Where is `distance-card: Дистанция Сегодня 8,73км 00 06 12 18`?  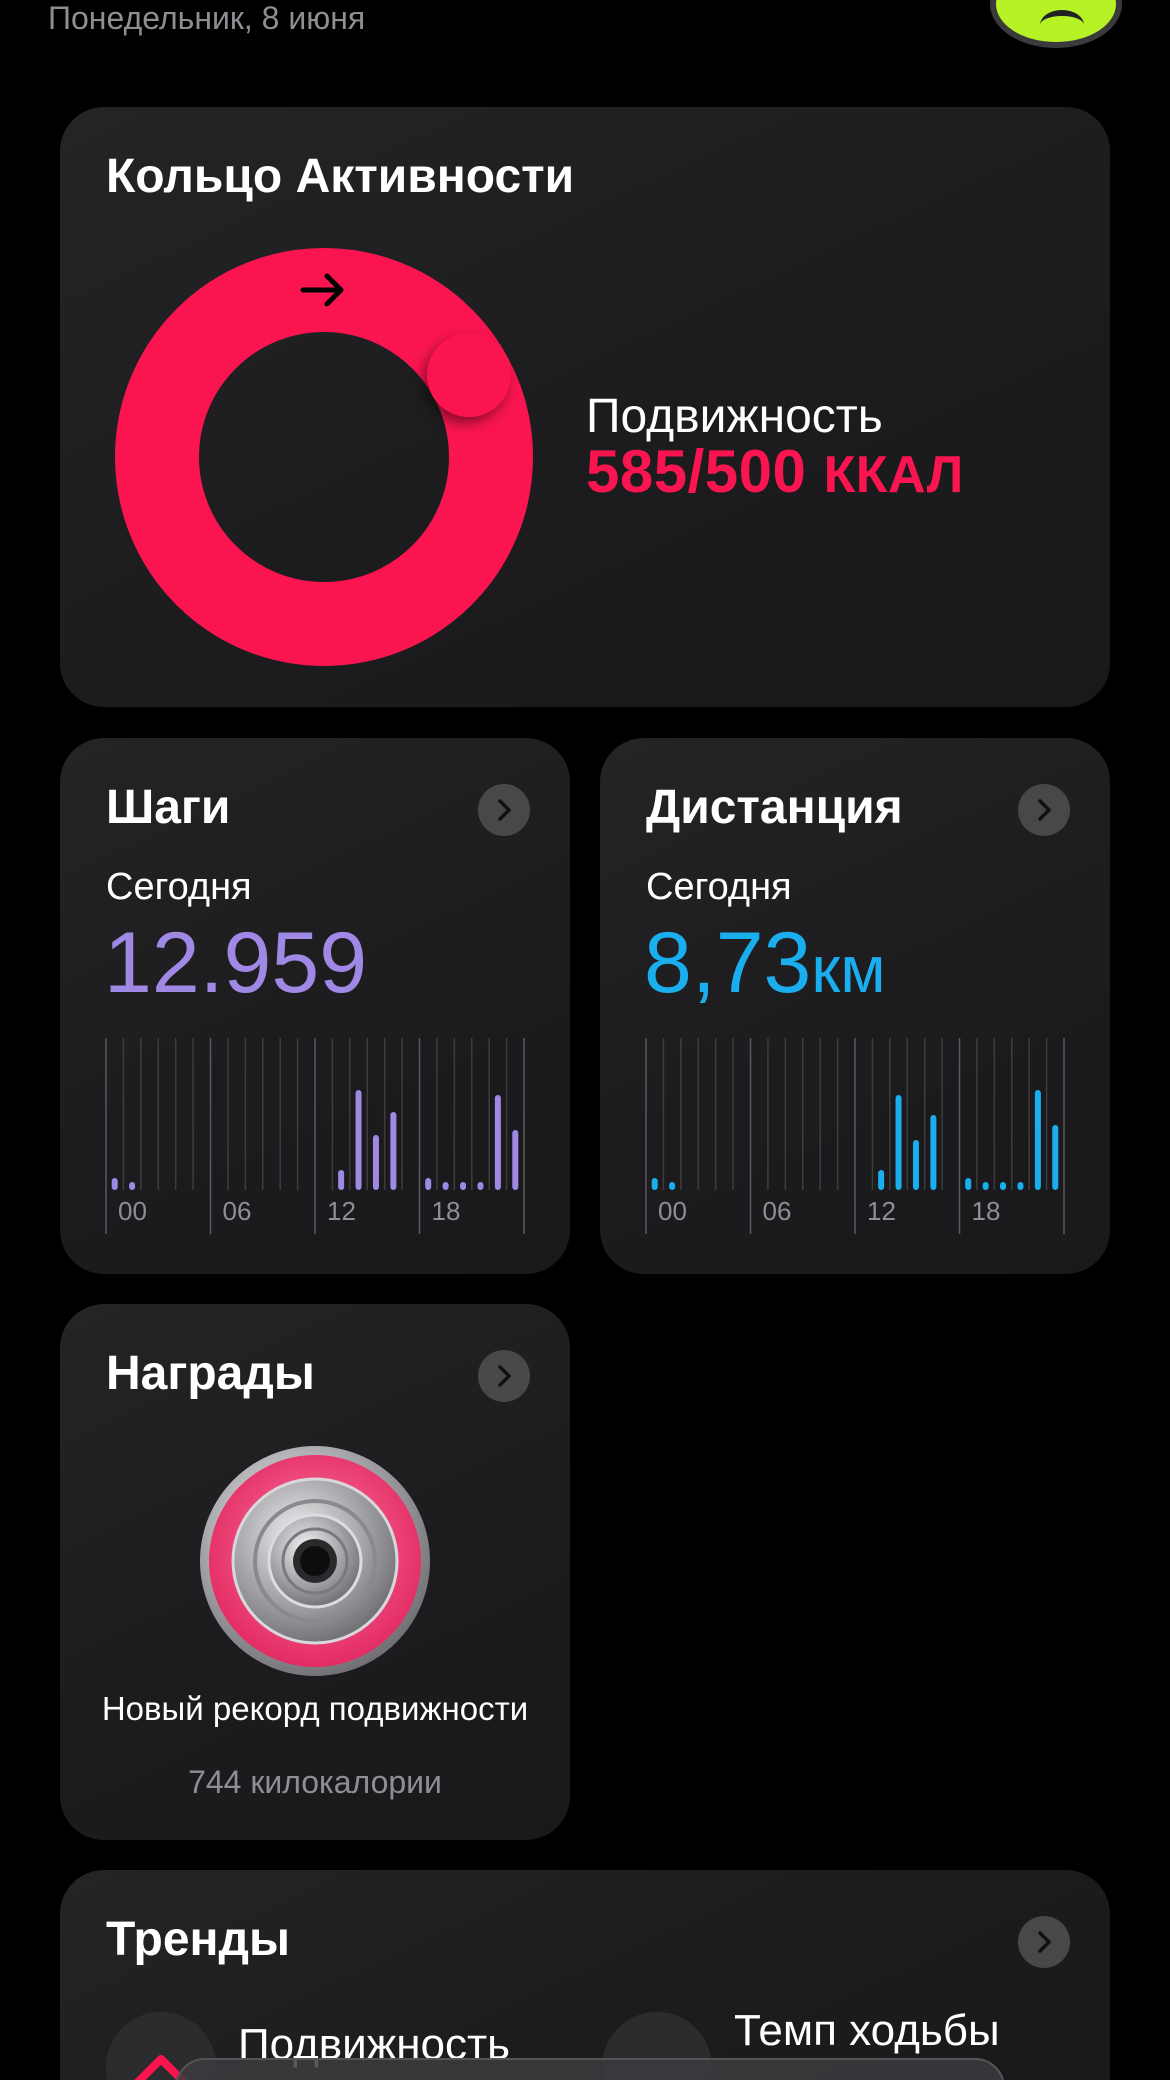 distance-card: Дистанция Сегодня 8,73км 00 06 12 18 is located at coordinates (855, 1006).